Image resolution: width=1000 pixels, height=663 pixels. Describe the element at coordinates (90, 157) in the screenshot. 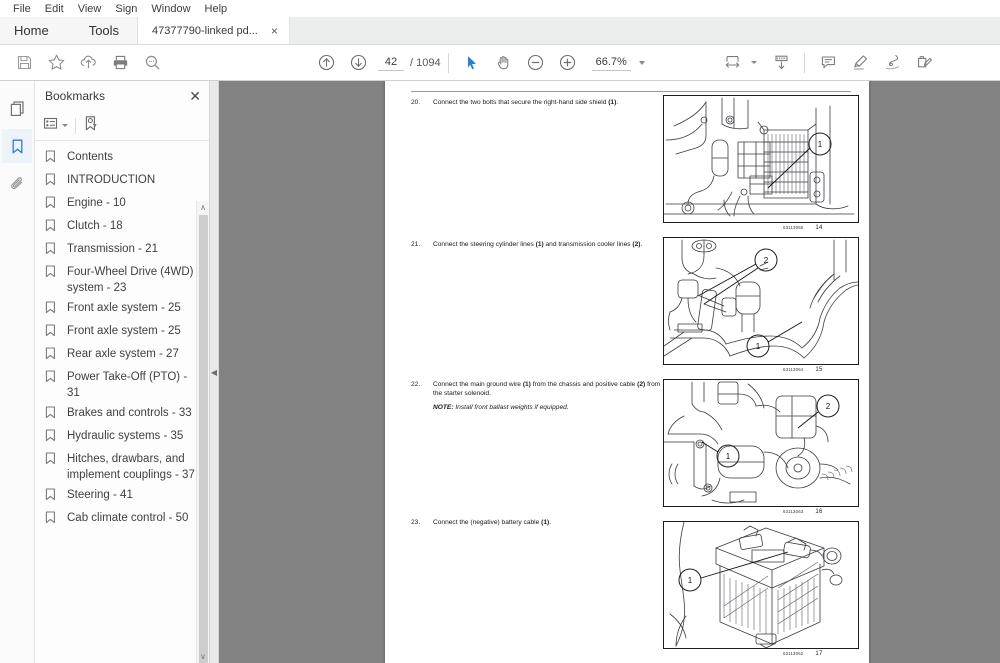

I see `bookmark-label: Contents` at that location.